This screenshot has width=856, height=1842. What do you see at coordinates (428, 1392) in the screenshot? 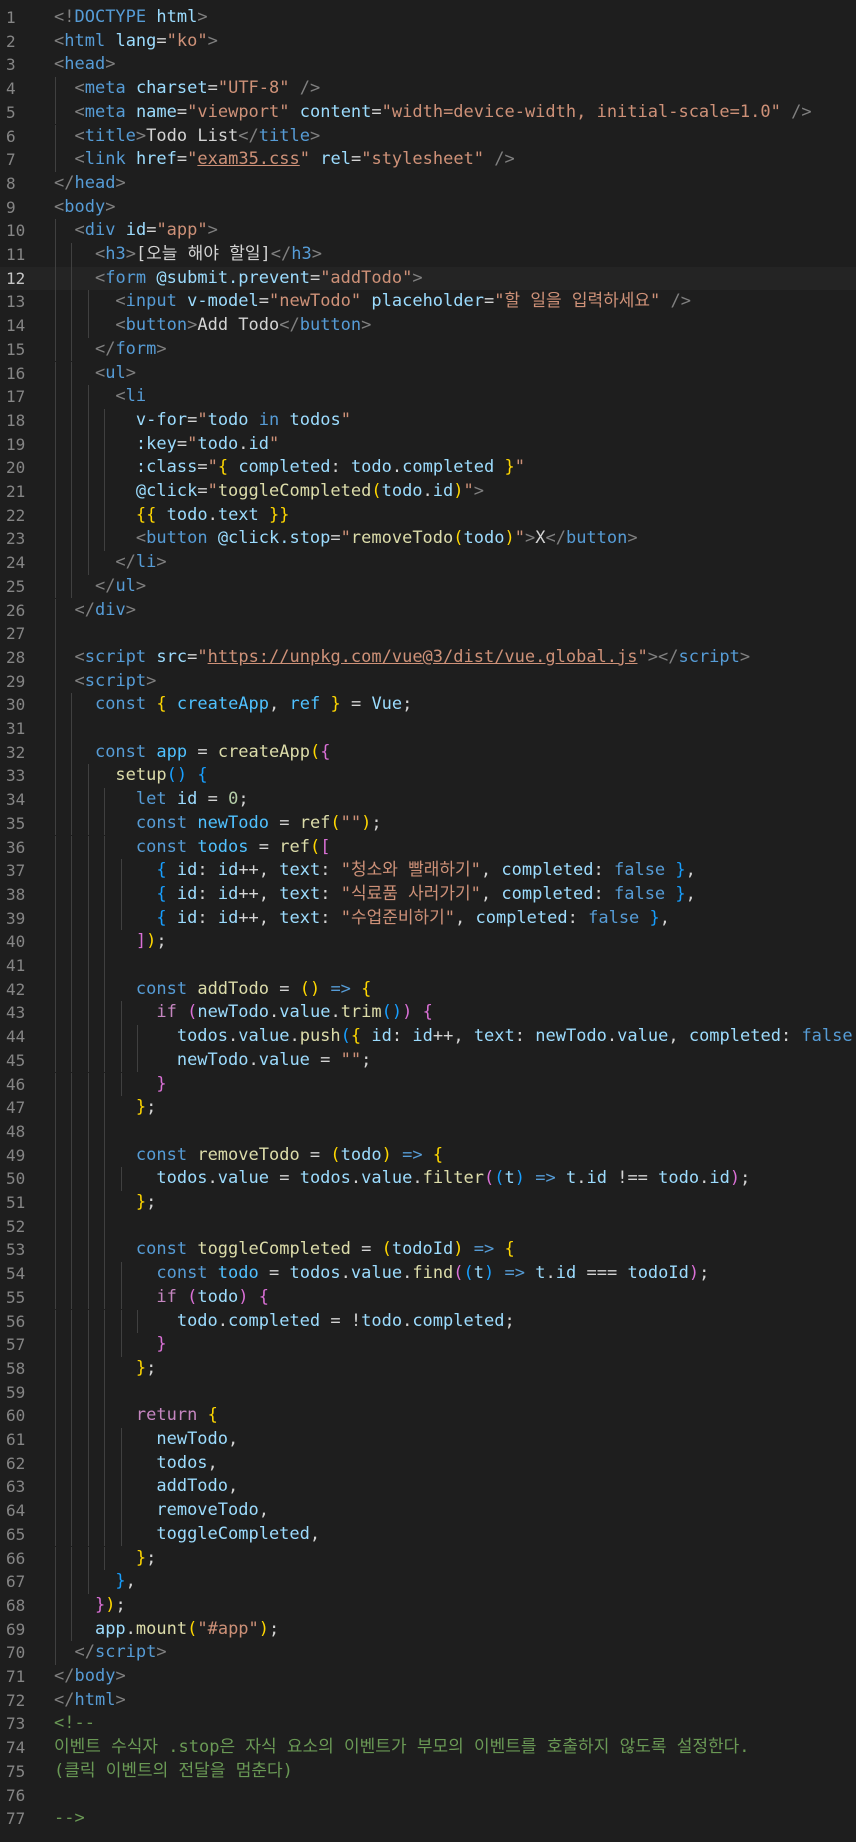
I see `code-line: 59` at bounding box center [428, 1392].